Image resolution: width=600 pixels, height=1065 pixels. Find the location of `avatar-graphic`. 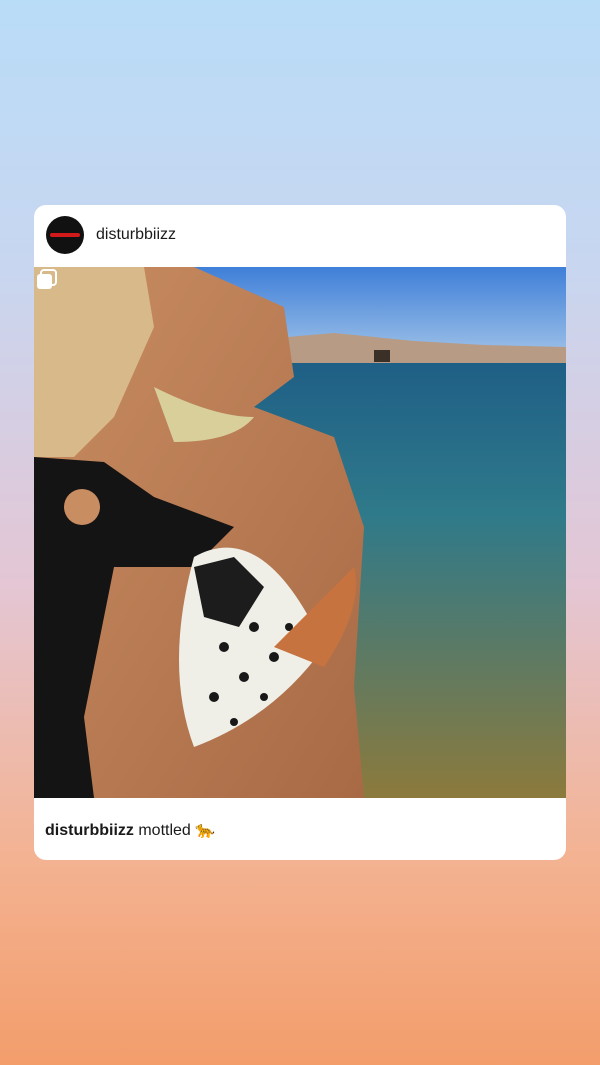

avatar-graphic is located at coordinates (65, 235).